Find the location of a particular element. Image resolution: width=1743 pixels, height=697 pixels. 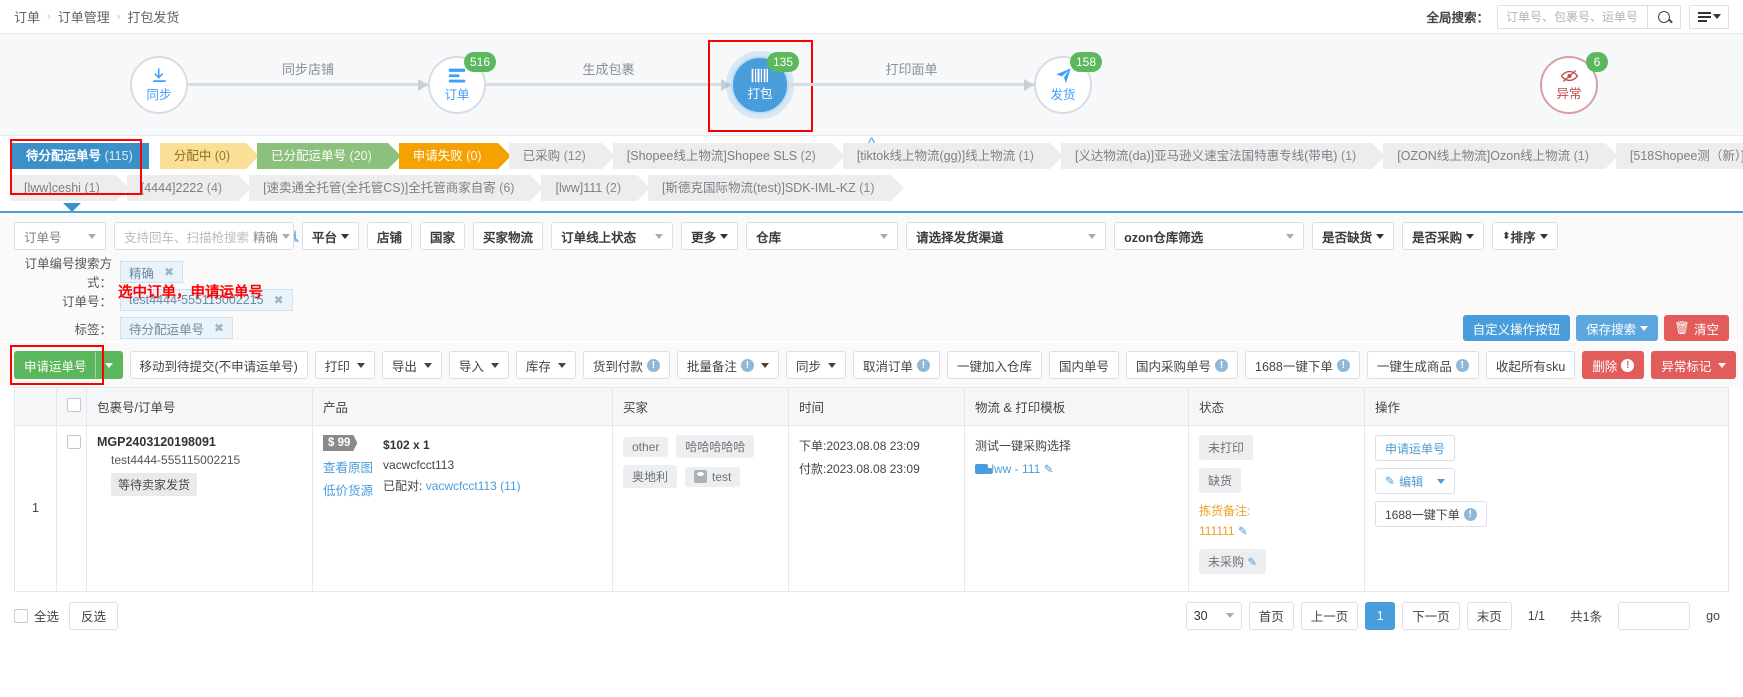

row-apply-waybill-button: 申请运单号 is located at coordinates (1415, 448).